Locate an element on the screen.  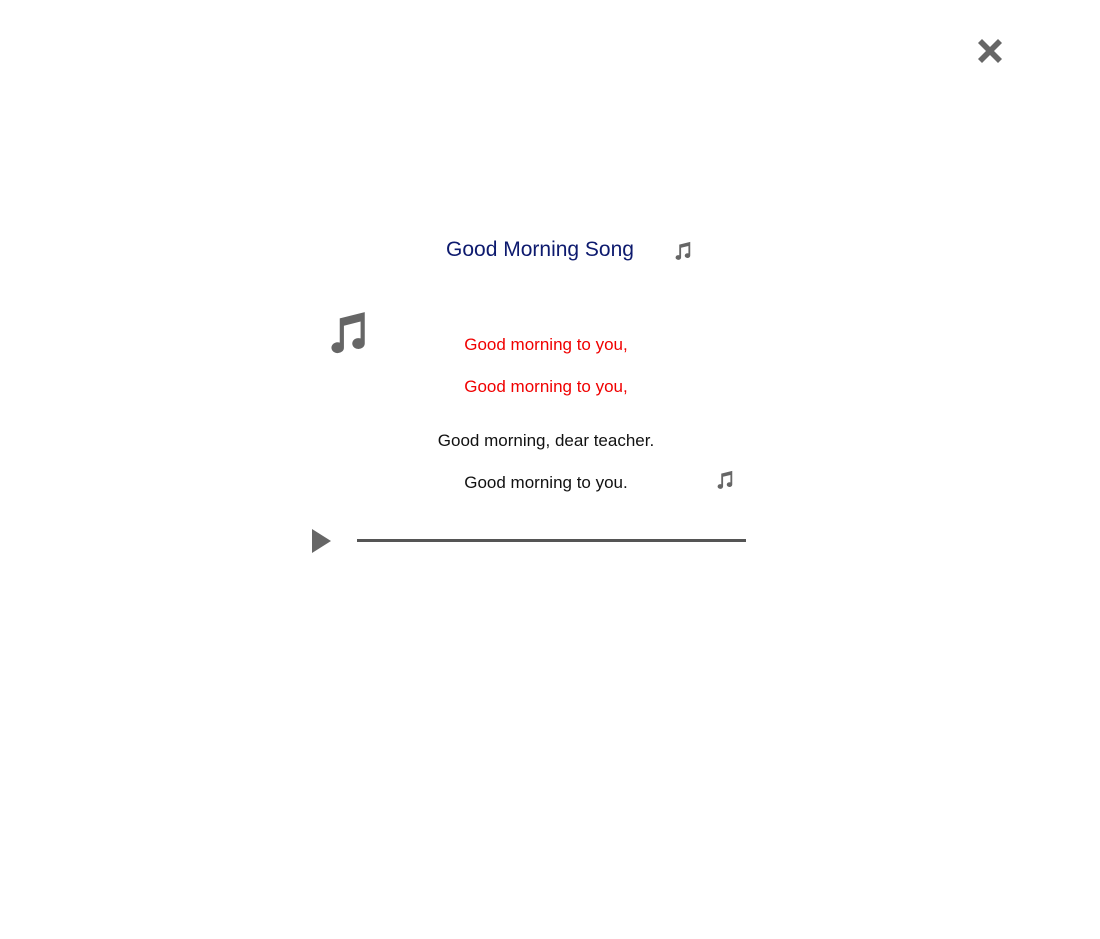
close-icon is located at coordinates (990, 51).